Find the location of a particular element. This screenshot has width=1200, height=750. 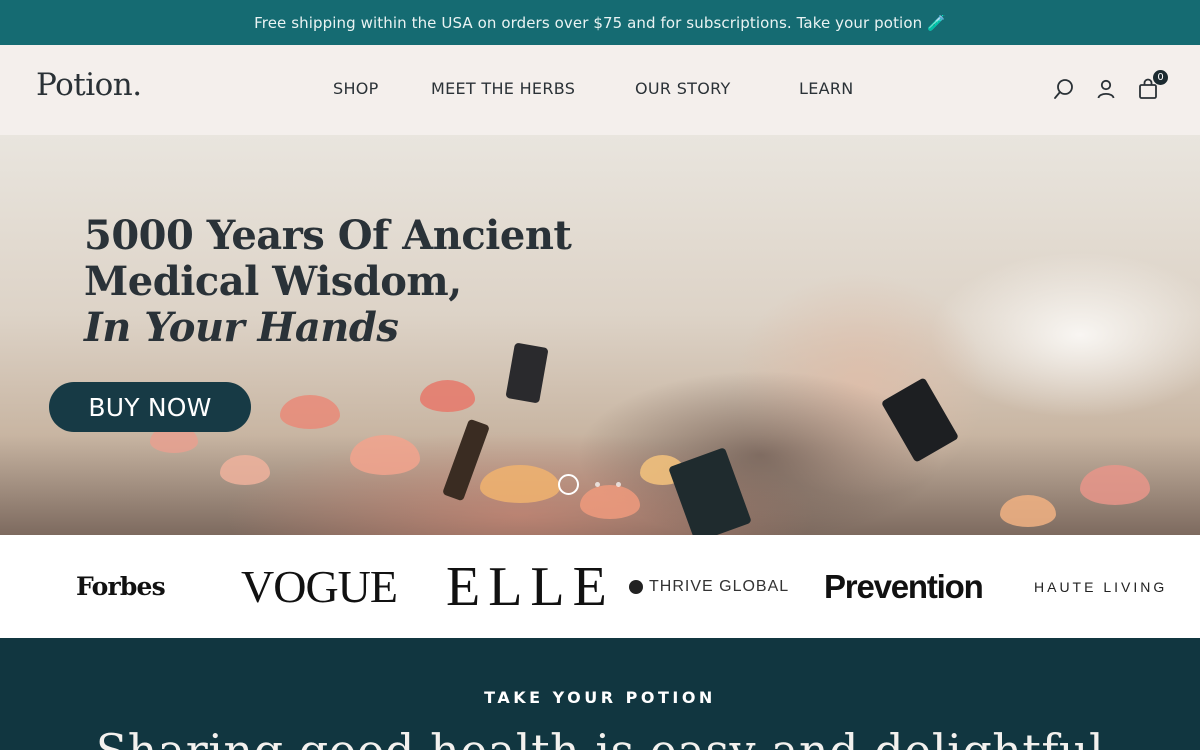

nav-item-shop: SHOP is located at coordinates (356, 88).